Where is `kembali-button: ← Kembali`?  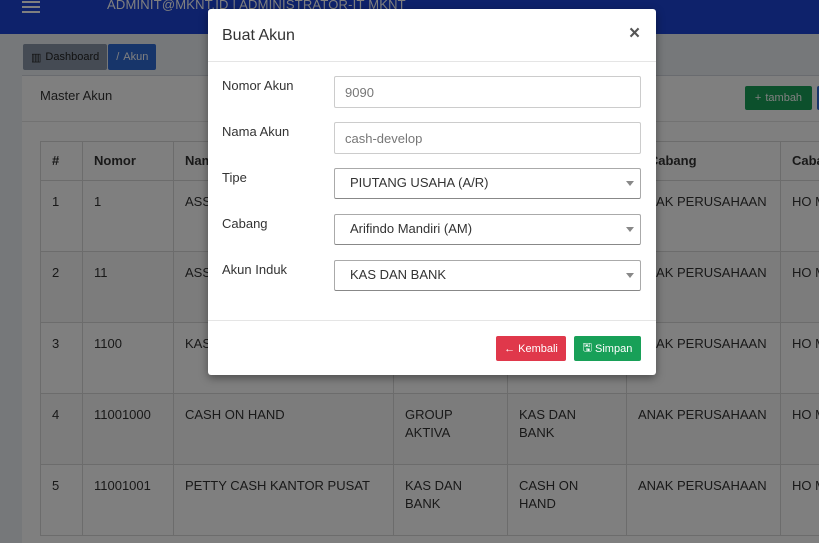 kembali-button: ← Kembali is located at coordinates (531, 348).